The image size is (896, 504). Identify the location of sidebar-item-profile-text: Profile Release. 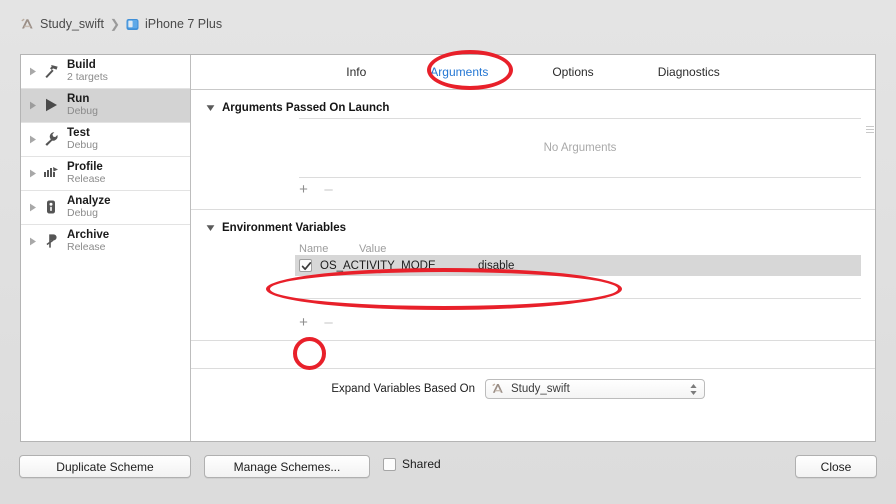
(86, 173).